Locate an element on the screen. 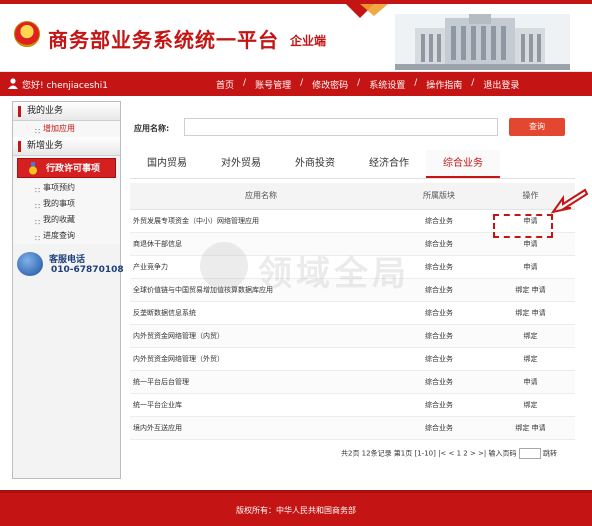  sidebar-item-favorites: ∷ 我的收藏 is located at coordinates (66, 220).